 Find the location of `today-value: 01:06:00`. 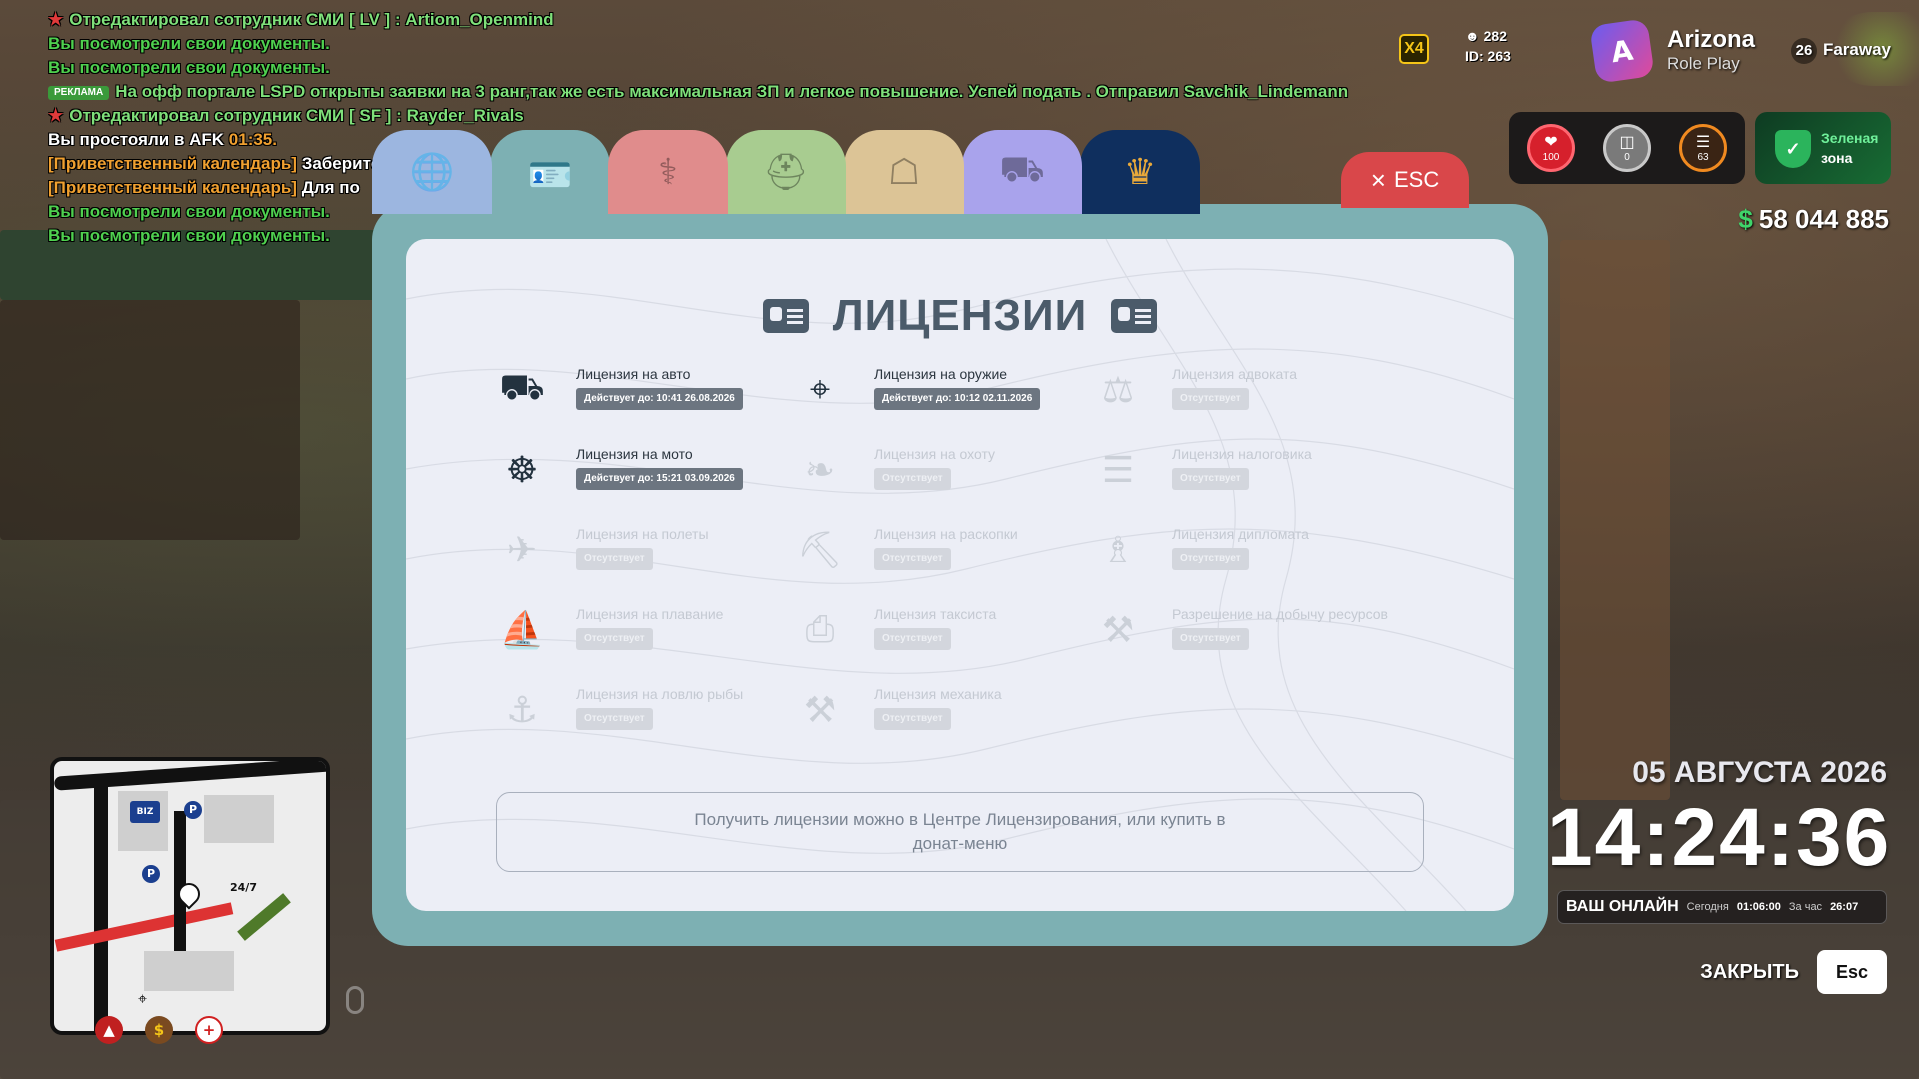

today-value: 01:06:00 is located at coordinates (1758, 907).